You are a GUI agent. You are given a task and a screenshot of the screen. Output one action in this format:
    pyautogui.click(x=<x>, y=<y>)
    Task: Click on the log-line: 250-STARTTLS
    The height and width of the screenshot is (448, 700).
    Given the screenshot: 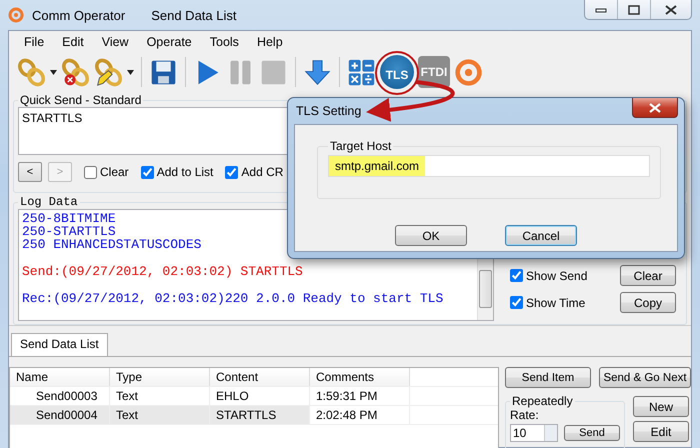 What is the action you would take?
    pyautogui.click(x=69, y=231)
    